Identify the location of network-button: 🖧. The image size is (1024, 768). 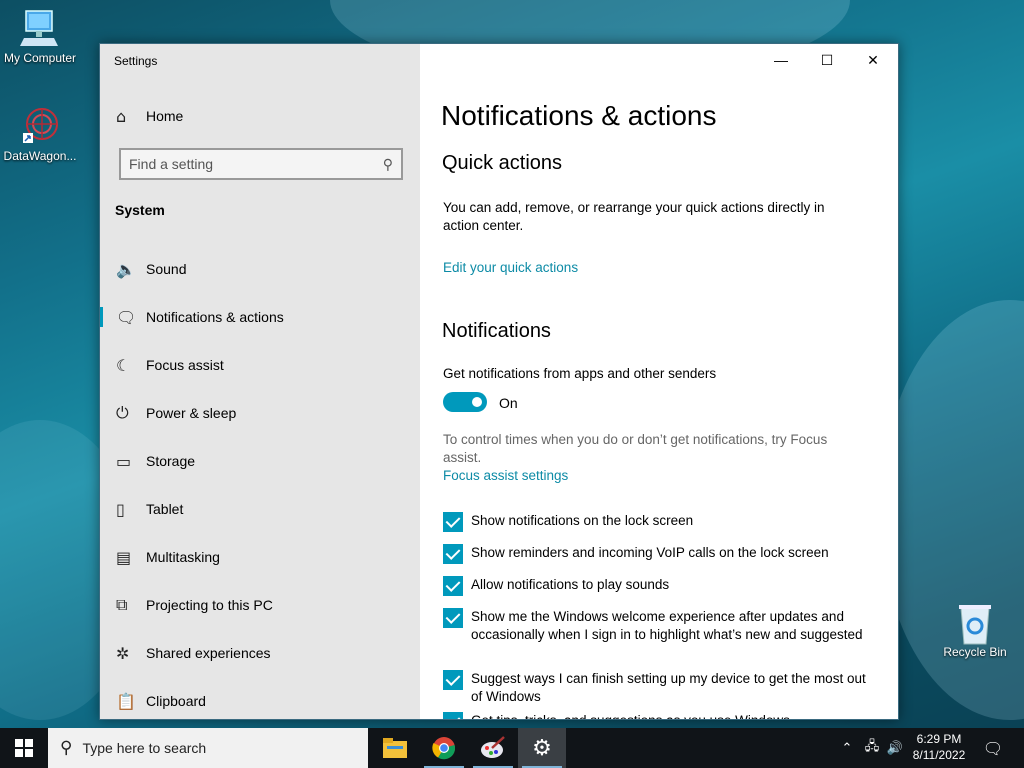
(872, 748).